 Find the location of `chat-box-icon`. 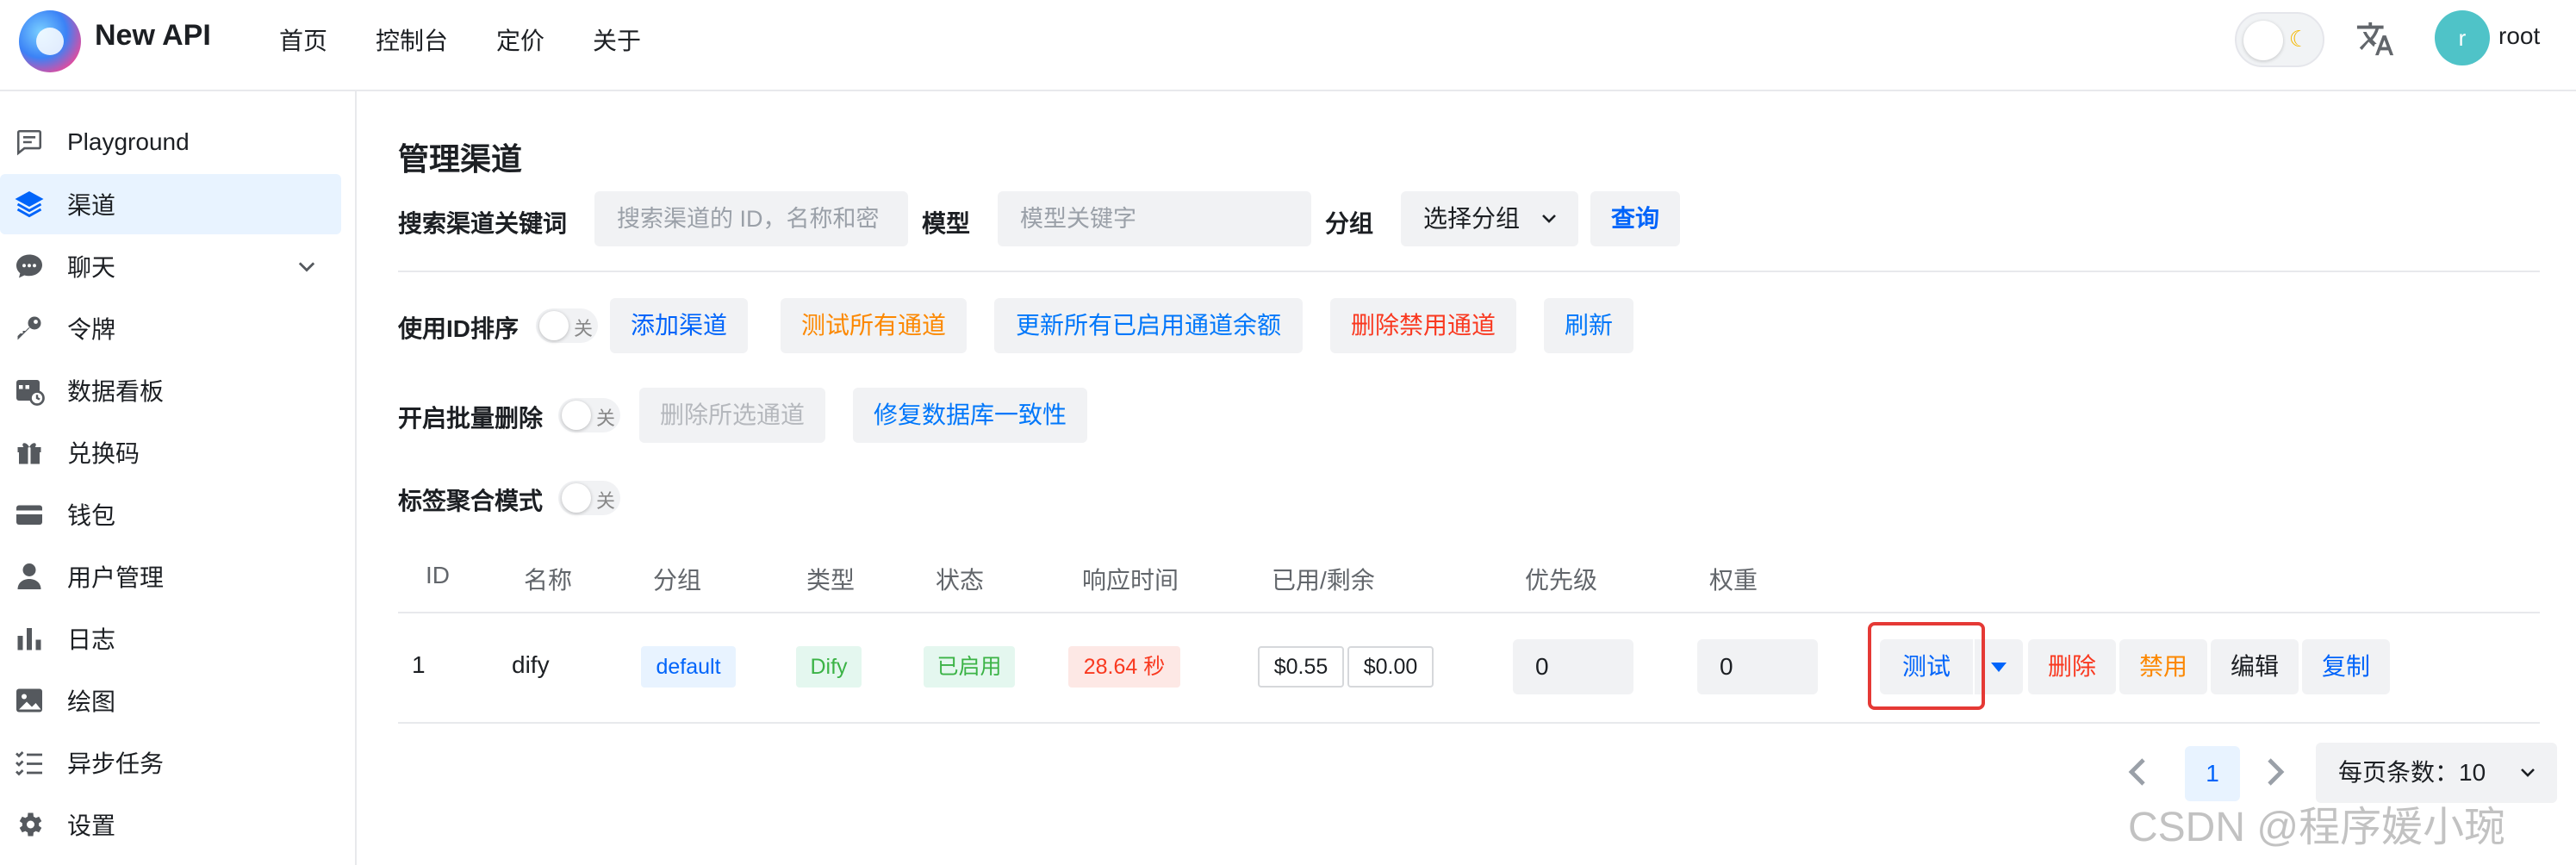

chat-box-icon is located at coordinates (30, 142).